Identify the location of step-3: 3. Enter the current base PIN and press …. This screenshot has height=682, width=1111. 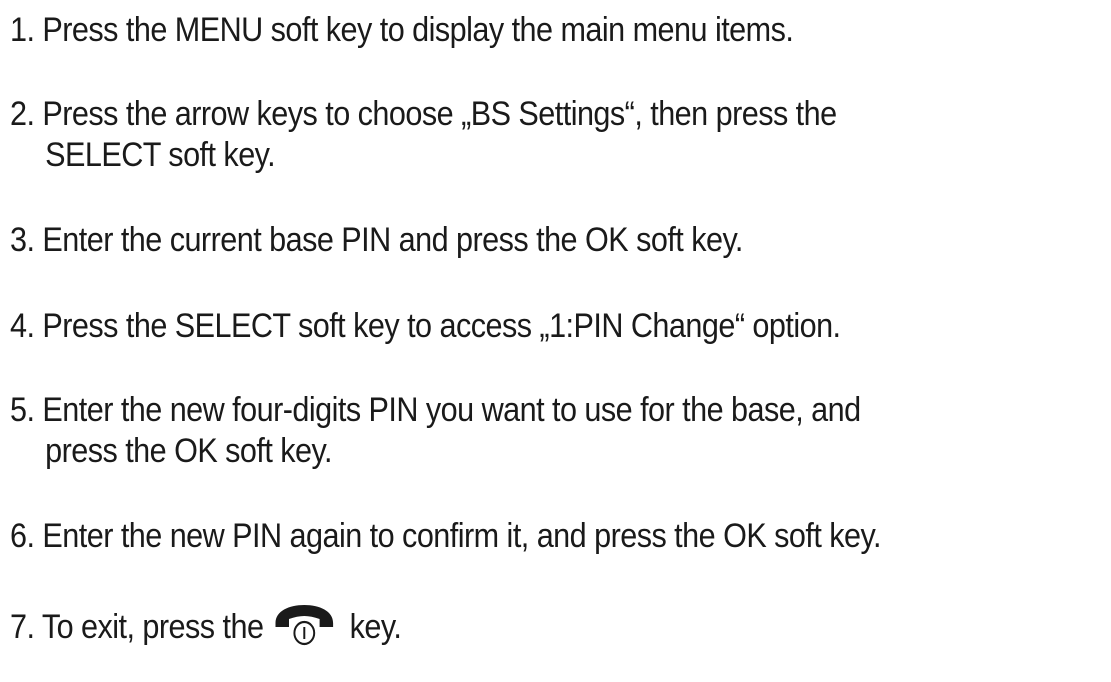
(557, 240).